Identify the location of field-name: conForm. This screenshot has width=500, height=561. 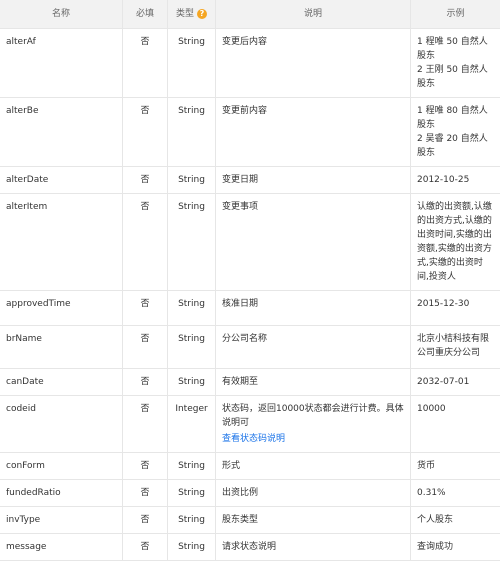
(61, 466).